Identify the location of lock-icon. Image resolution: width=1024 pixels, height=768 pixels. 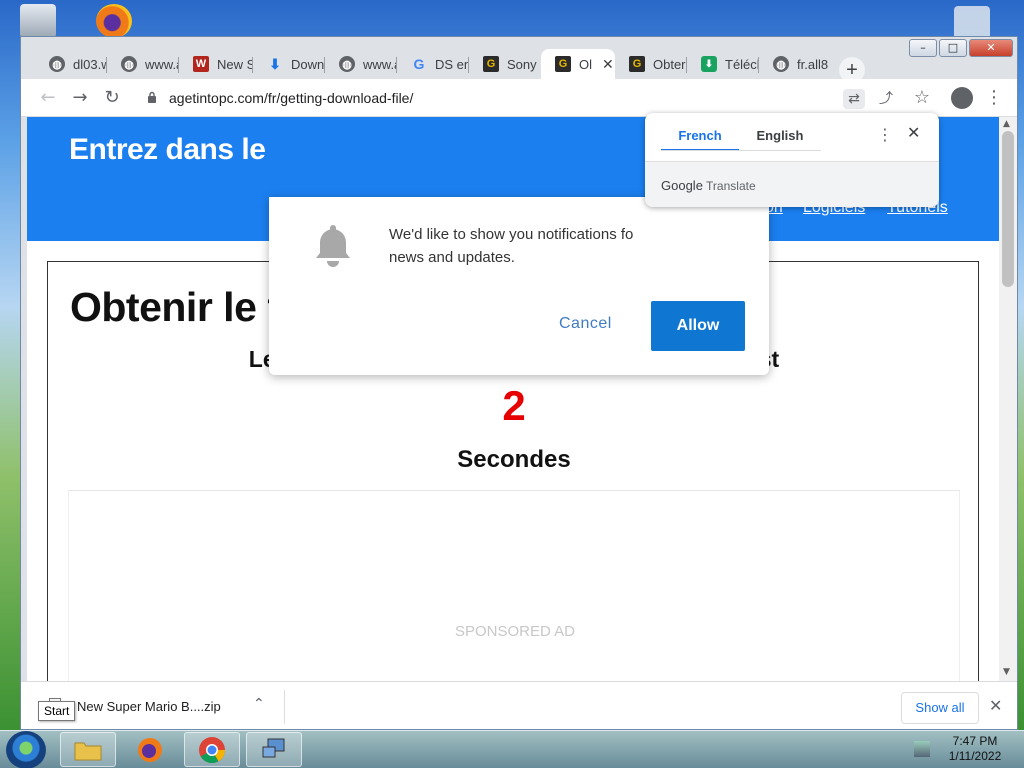
(152, 97).